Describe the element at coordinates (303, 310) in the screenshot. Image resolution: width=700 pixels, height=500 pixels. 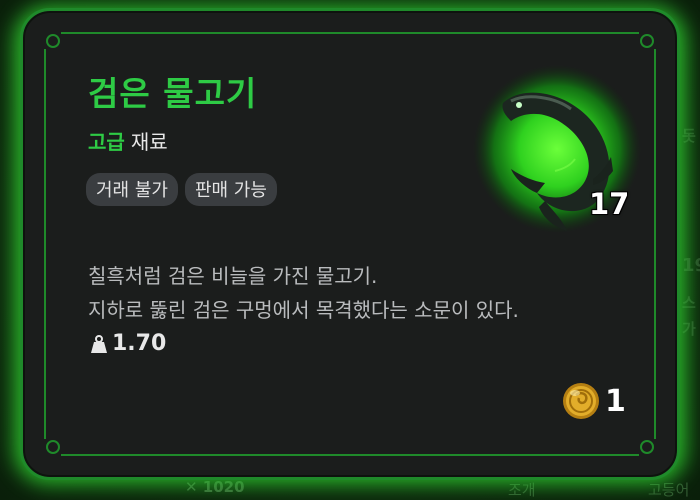
I see `description-line: 지하로 뚫린 검은 구멍에서 목격했다는 소문이 있다.` at that location.